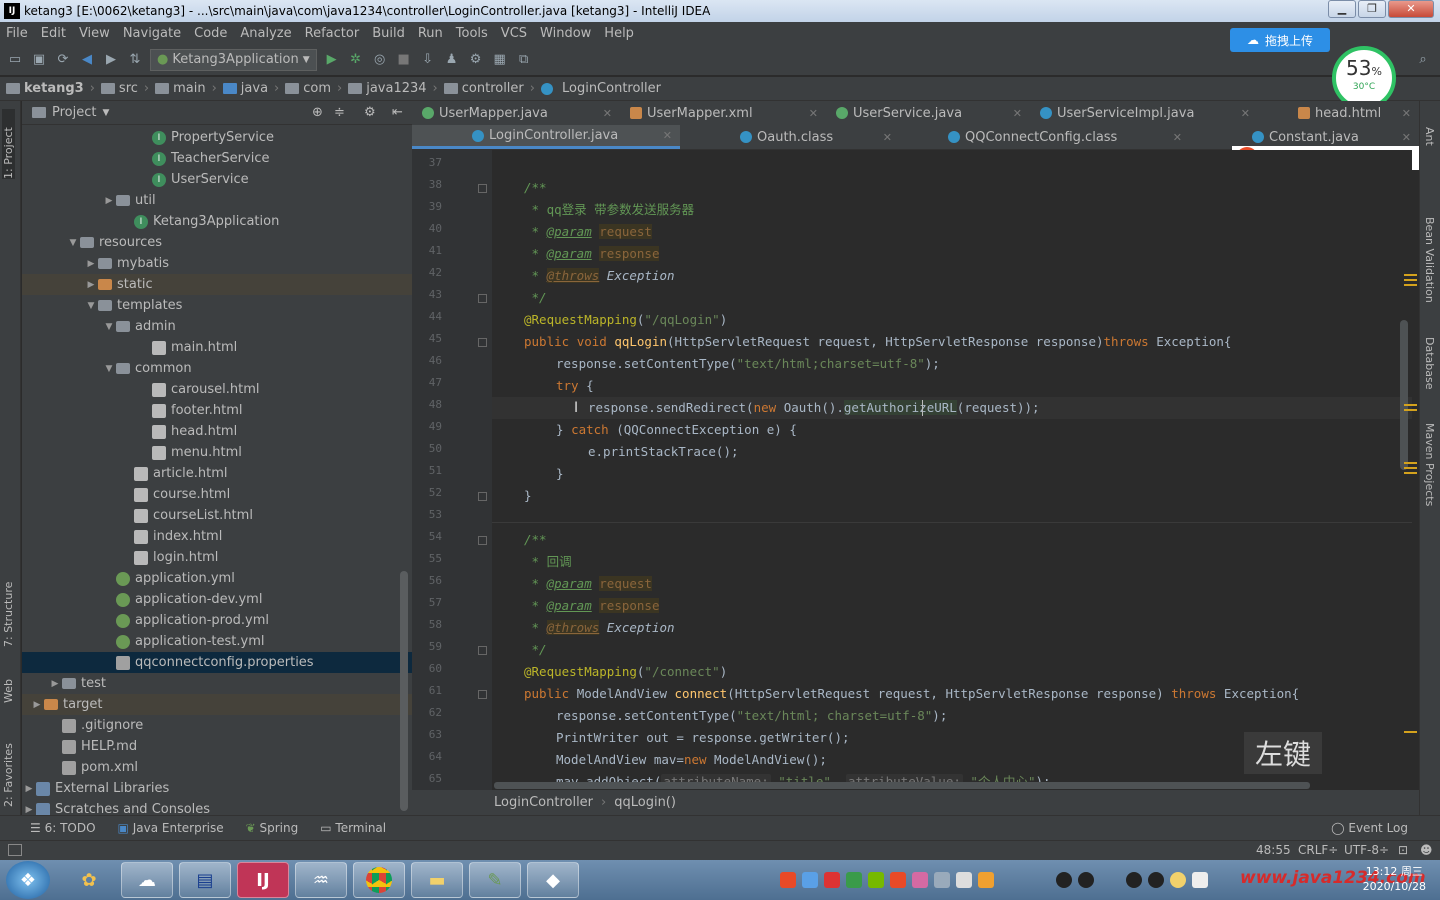 This screenshot has height=900, width=1440. I want to click on tool-tab-ant: Ant, so click(1429, 136).